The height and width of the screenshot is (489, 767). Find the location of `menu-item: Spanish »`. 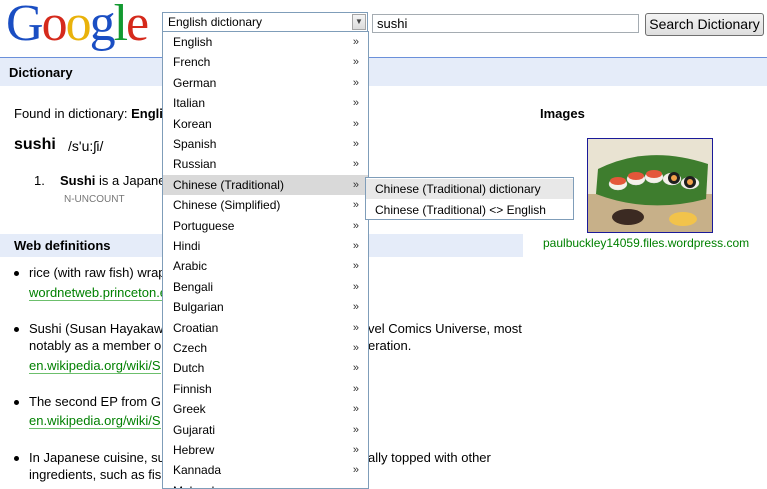

menu-item: Spanish » is located at coordinates (265, 144).